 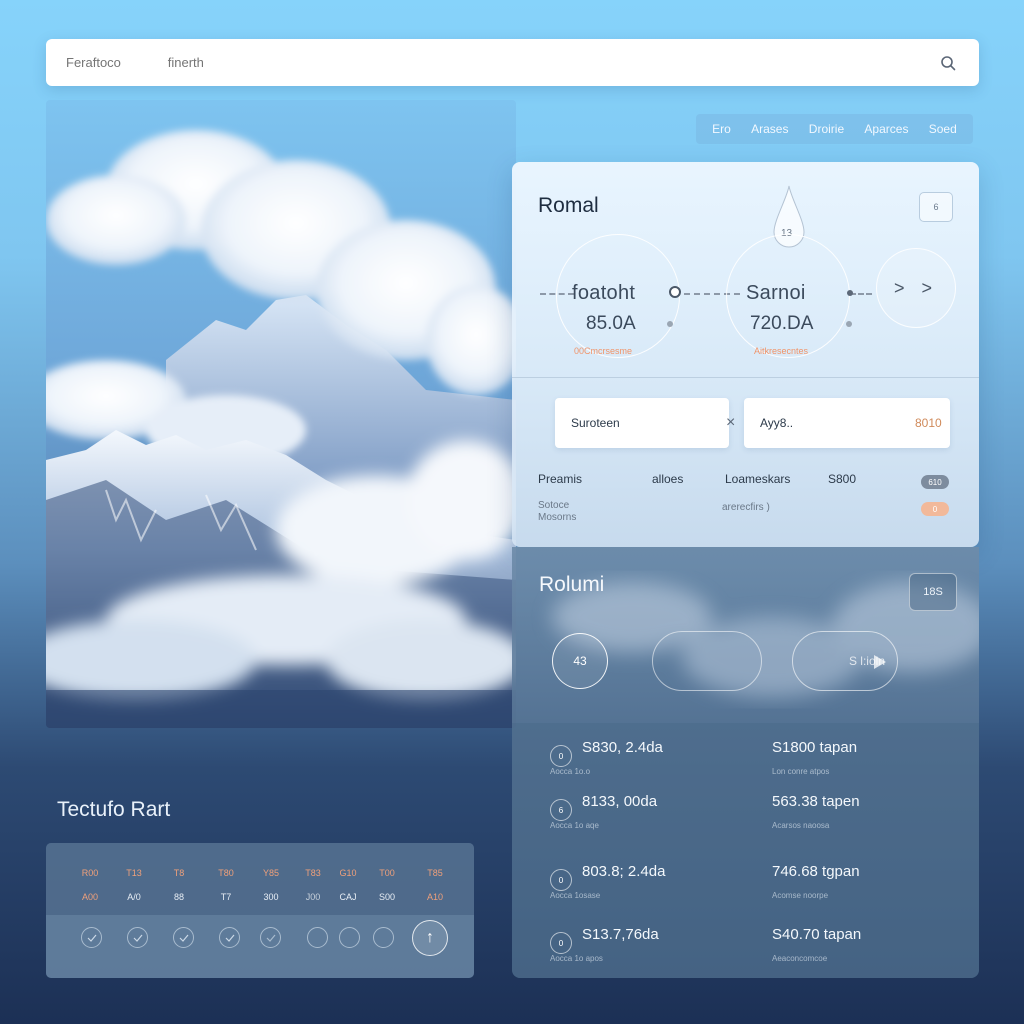 What do you see at coordinates (668, 479) in the screenshot?
I see `meta-col-2: alloes` at bounding box center [668, 479].